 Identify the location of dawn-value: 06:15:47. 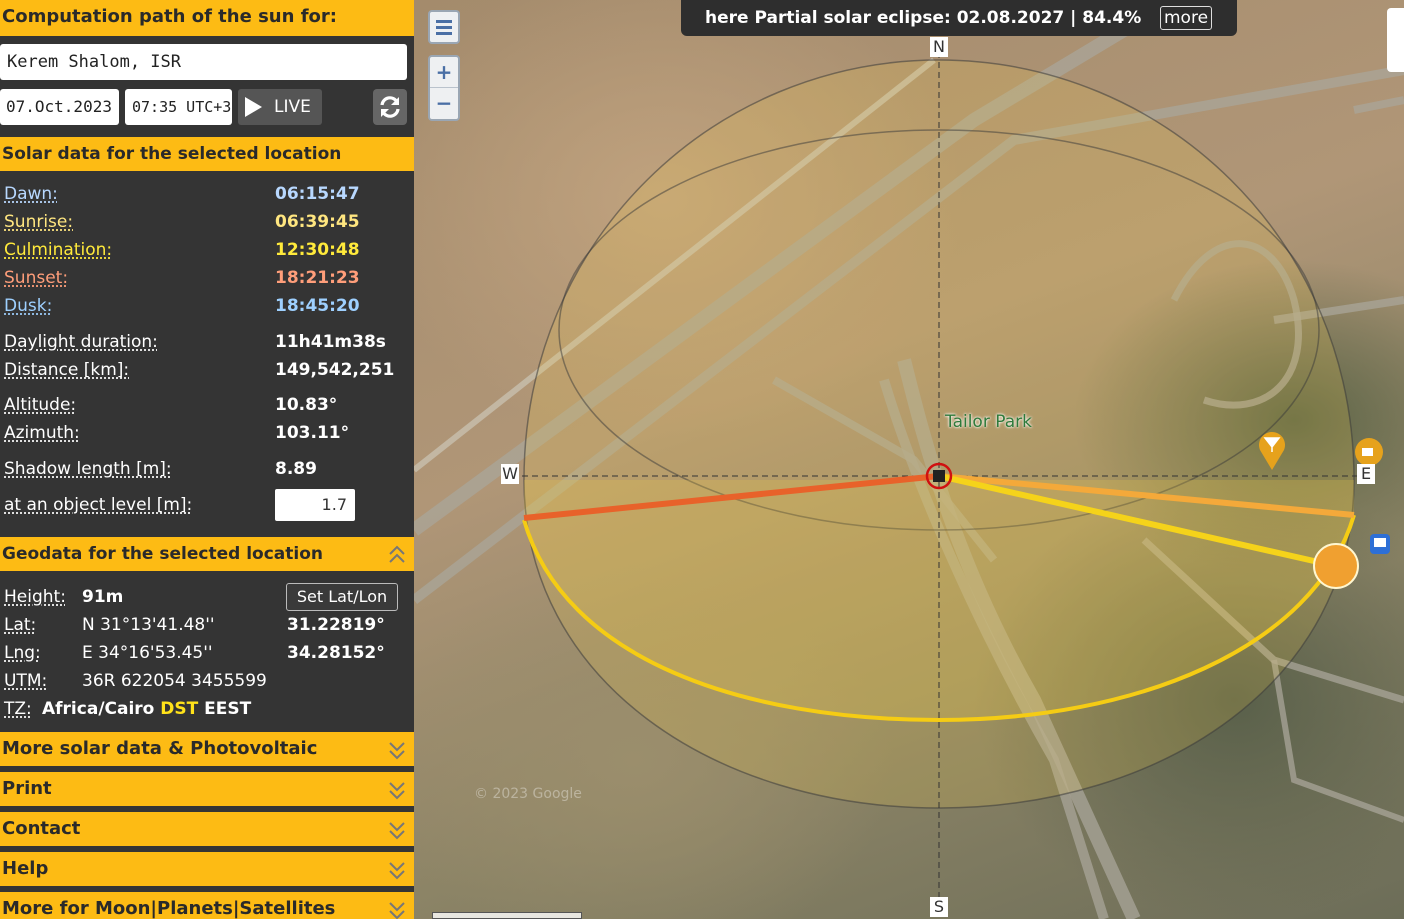
(317, 194).